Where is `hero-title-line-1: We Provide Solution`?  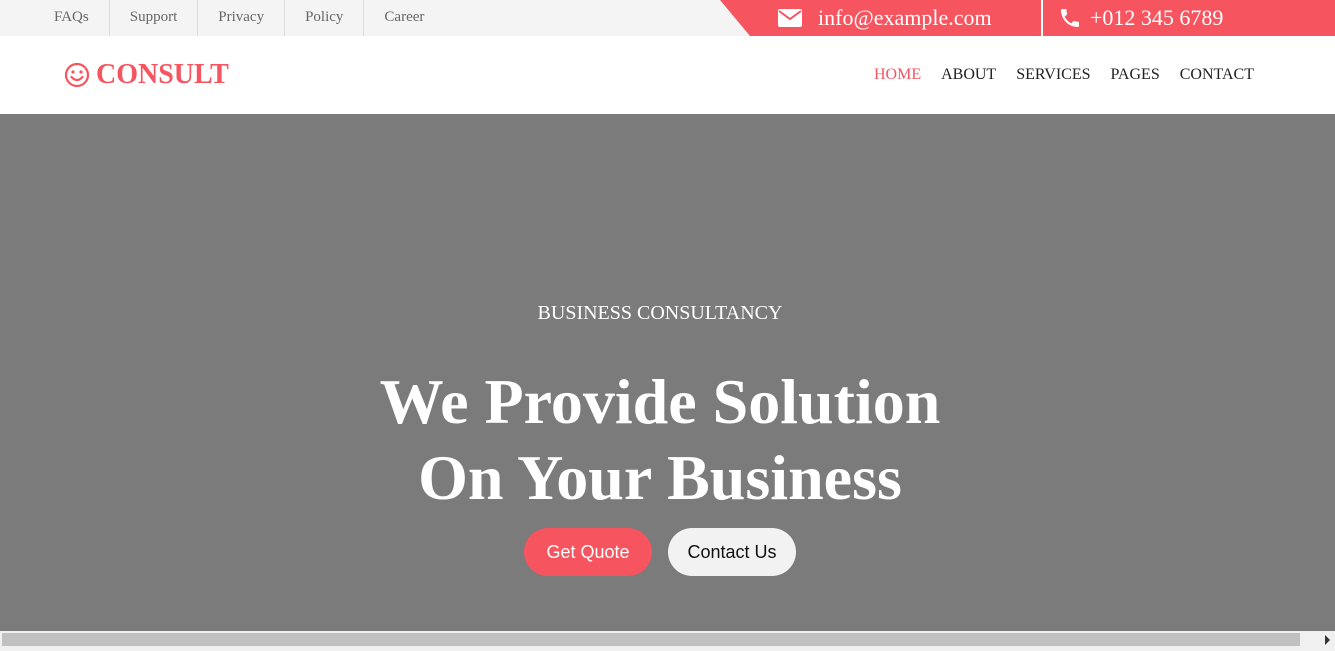
hero-title-line-1: We Provide Solution is located at coordinates (660, 401).